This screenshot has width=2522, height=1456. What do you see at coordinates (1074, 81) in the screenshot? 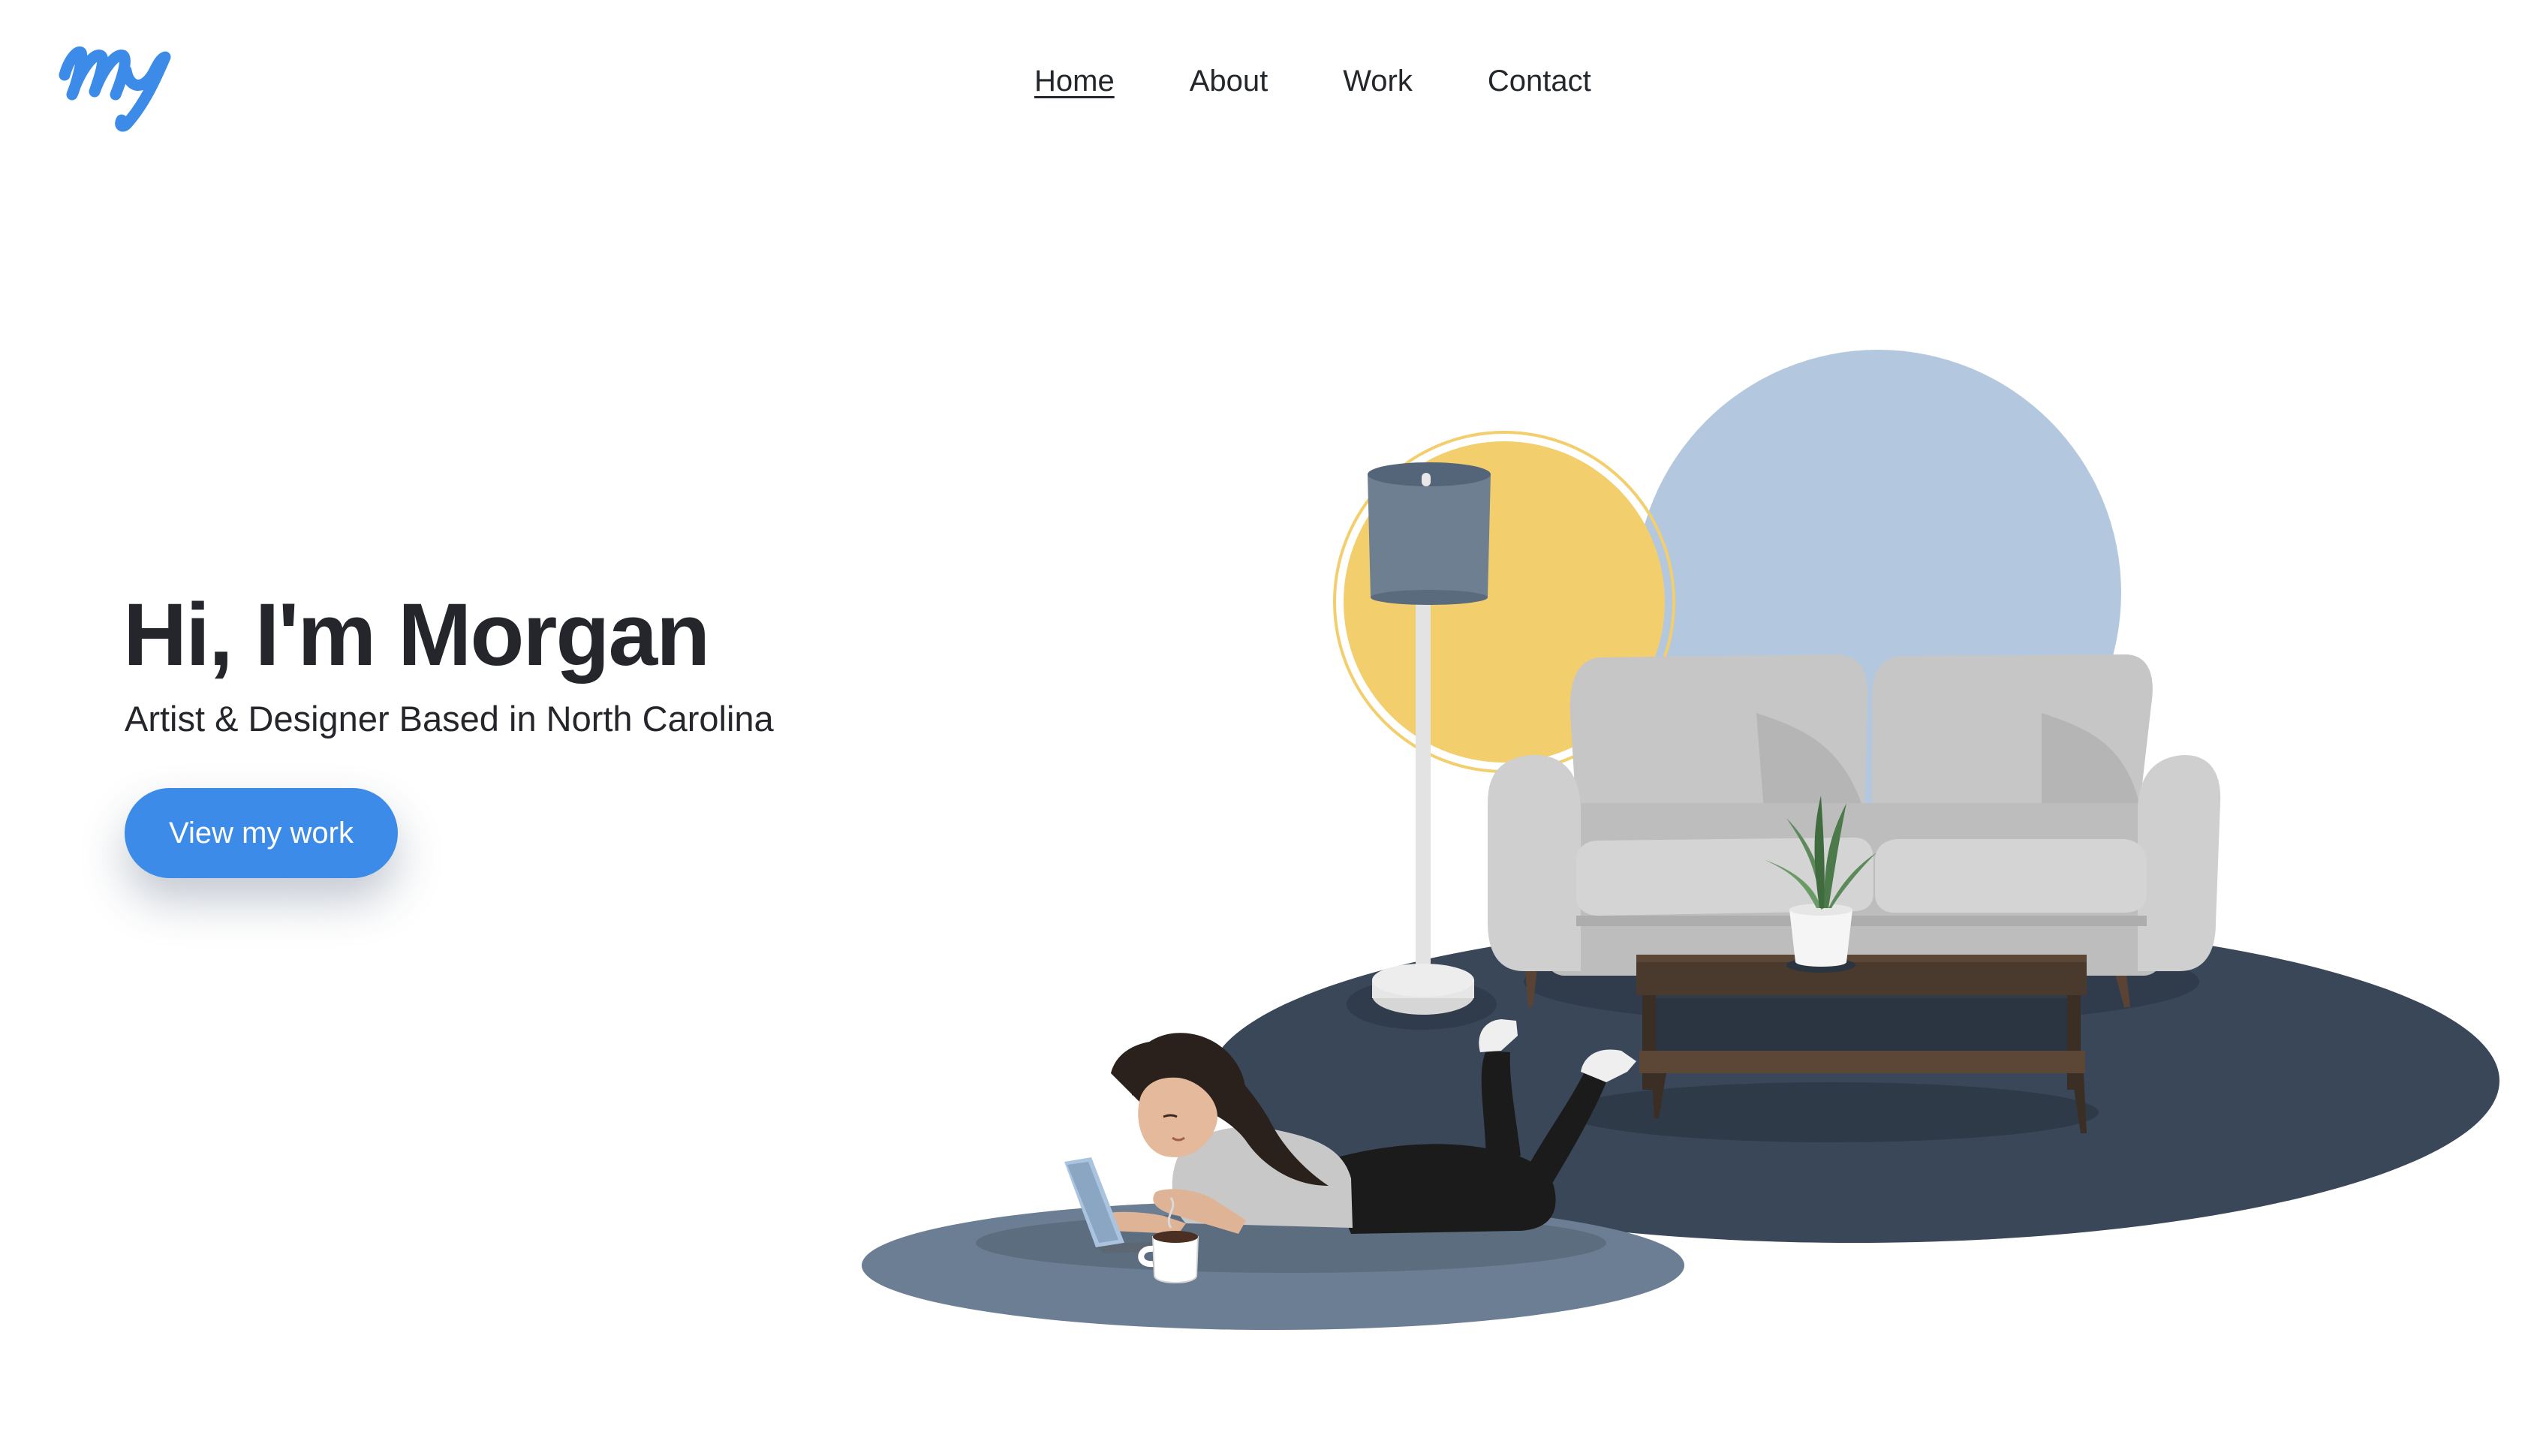
I see `nav-home-link: Home` at bounding box center [1074, 81].